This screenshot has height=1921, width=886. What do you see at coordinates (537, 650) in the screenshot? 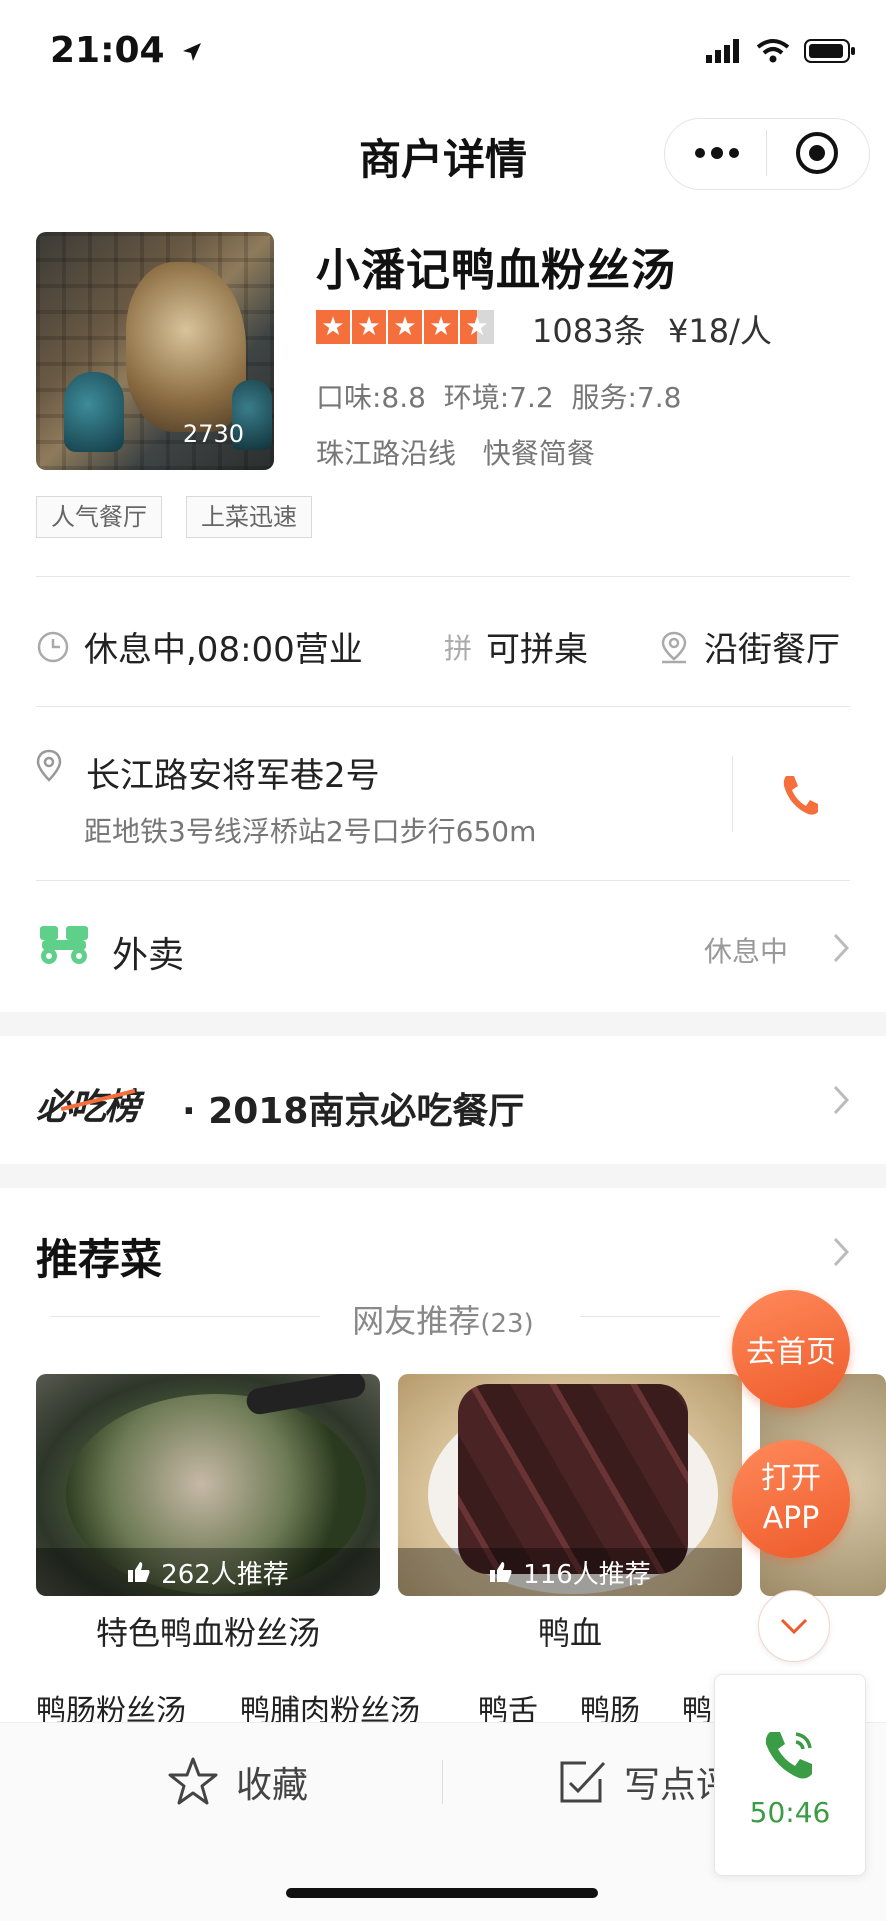
I see `share-table-text: 可拼桌` at bounding box center [537, 650].